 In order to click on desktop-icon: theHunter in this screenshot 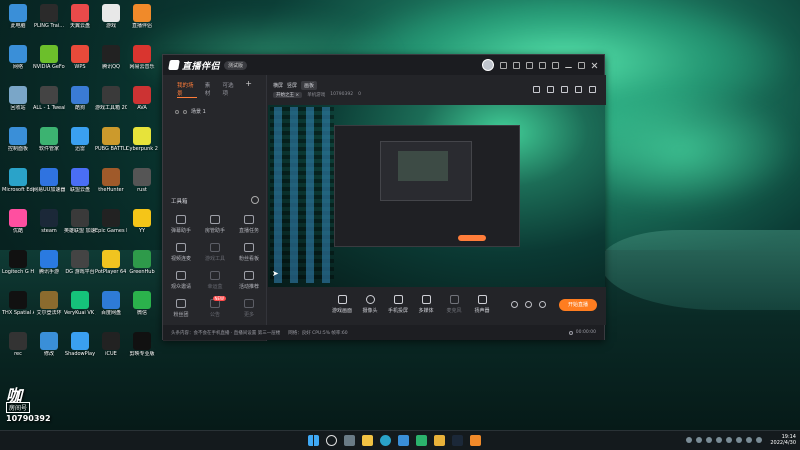, I will do `click(111, 180)`.